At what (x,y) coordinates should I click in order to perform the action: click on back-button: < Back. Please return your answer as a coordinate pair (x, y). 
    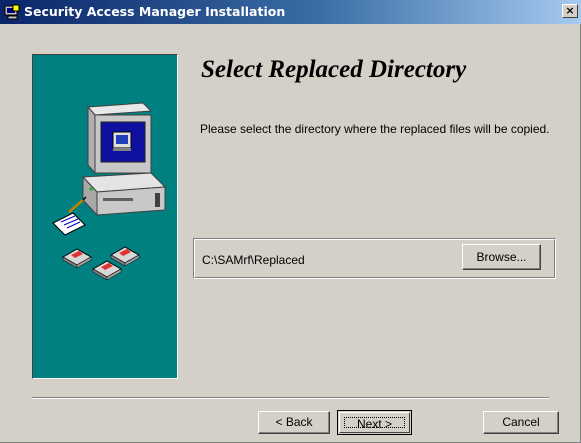
    Looking at the image, I should click on (294, 422).